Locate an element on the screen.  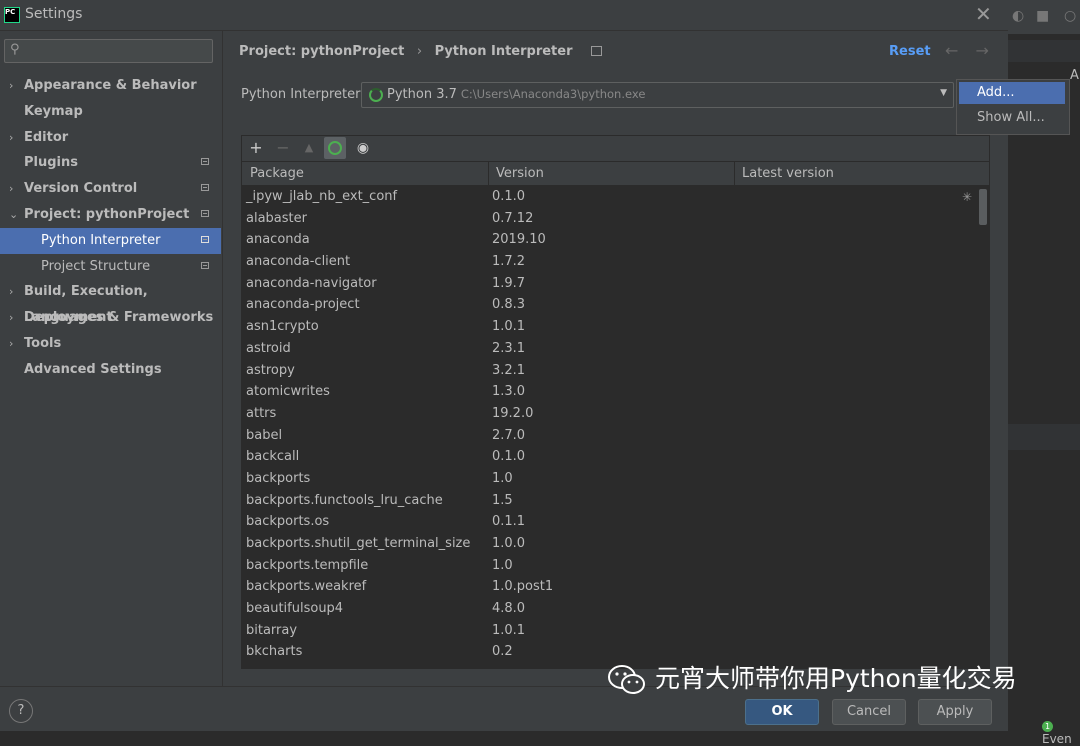
table-row: bitarray 1.0.1 is located at coordinates (609, 631).